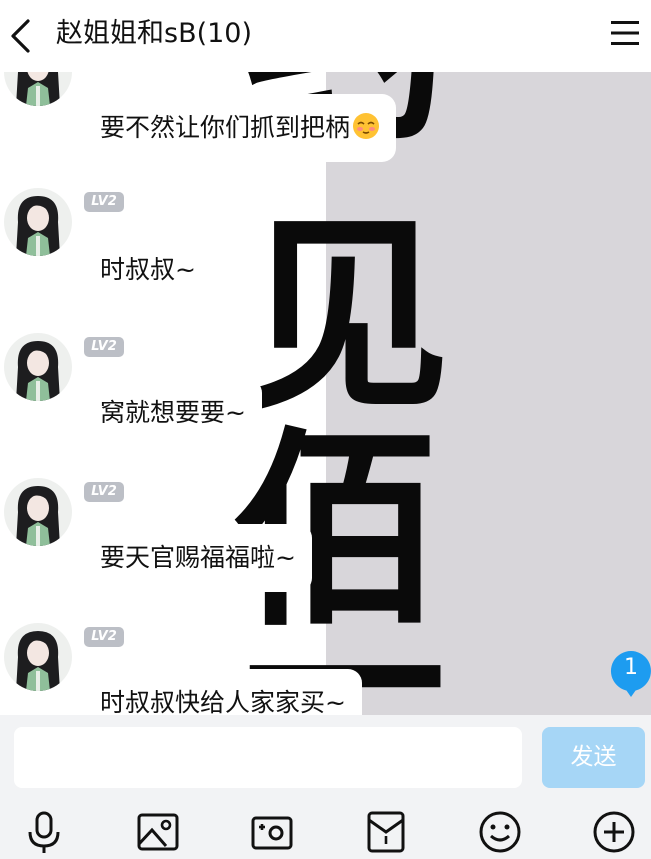 The width and height of the screenshot is (651, 859). What do you see at coordinates (631, 667) in the screenshot?
I see `unread-count: 1` at bounding box center [631, 667].